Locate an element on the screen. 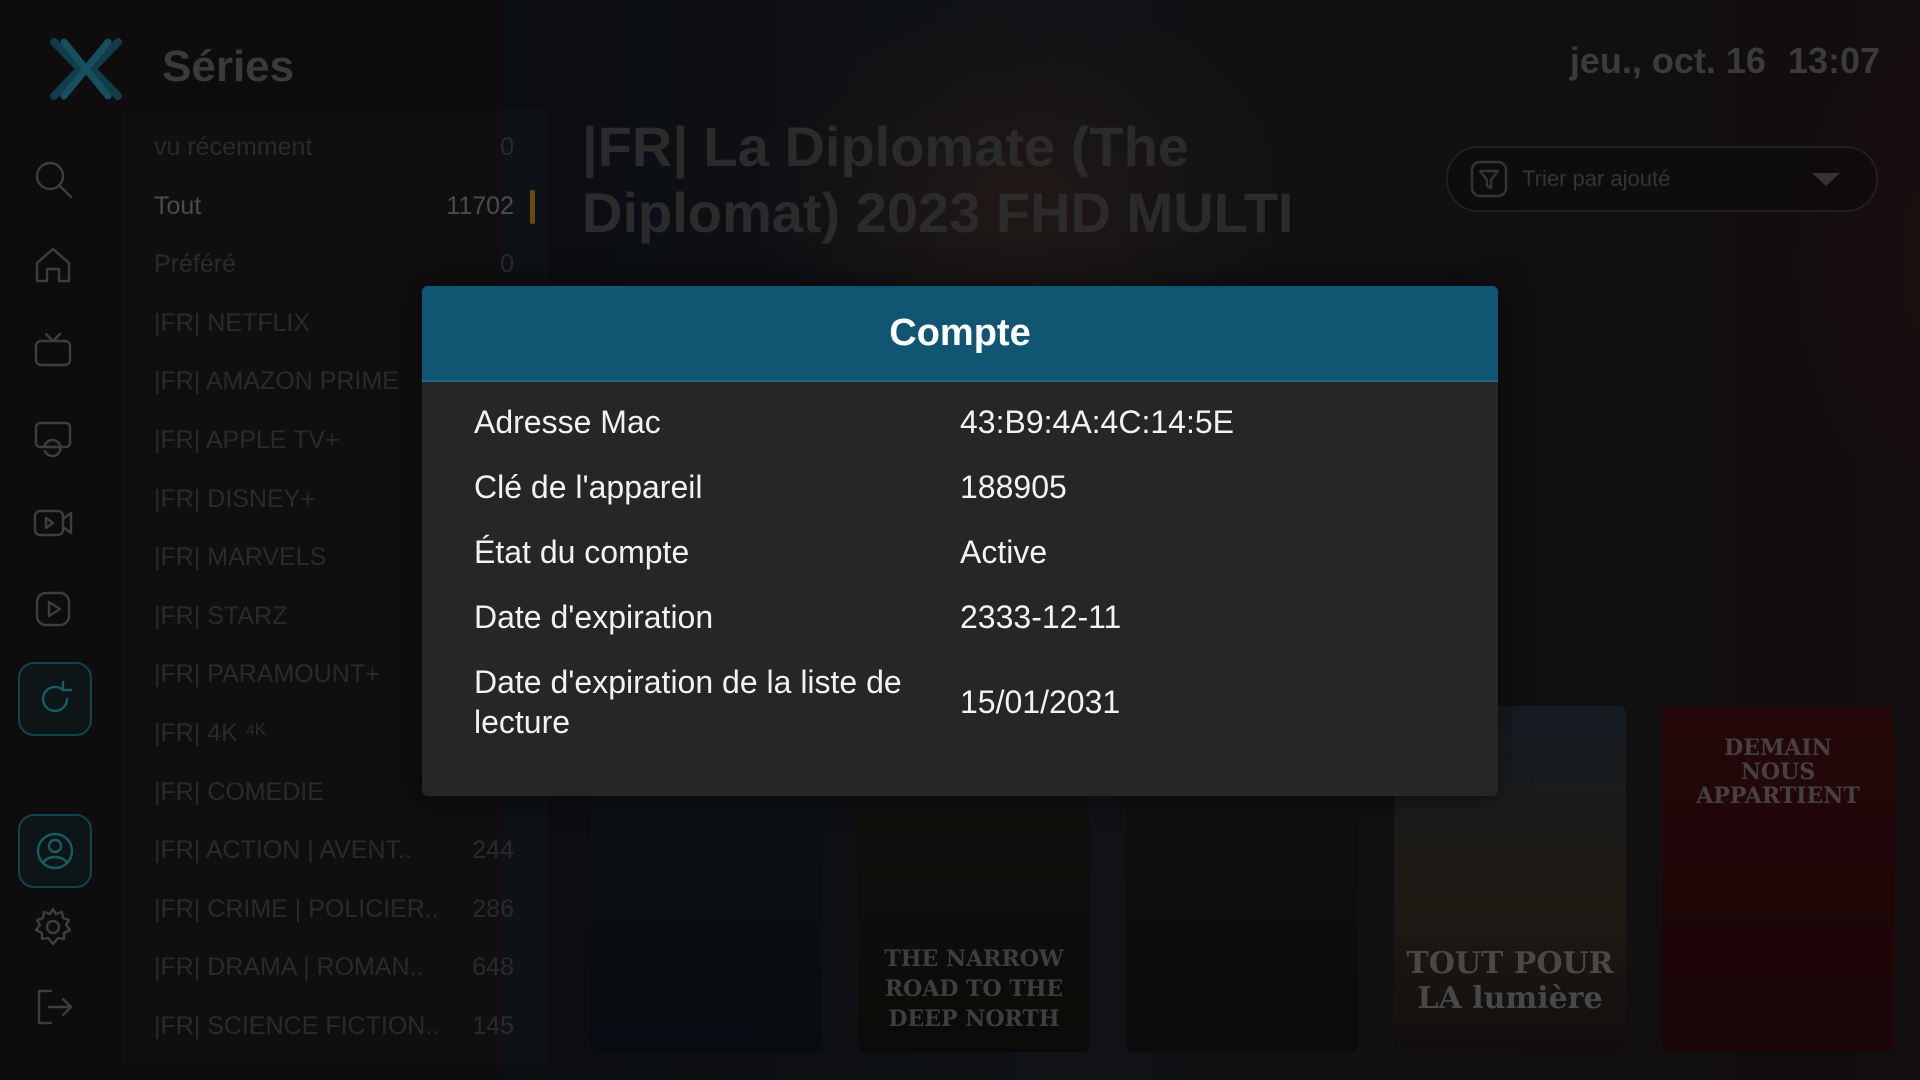 This screenshot has height=1080, width=1920. device-key-row: Clé de l'appareil 188905 is located at coordinates (974, 487).